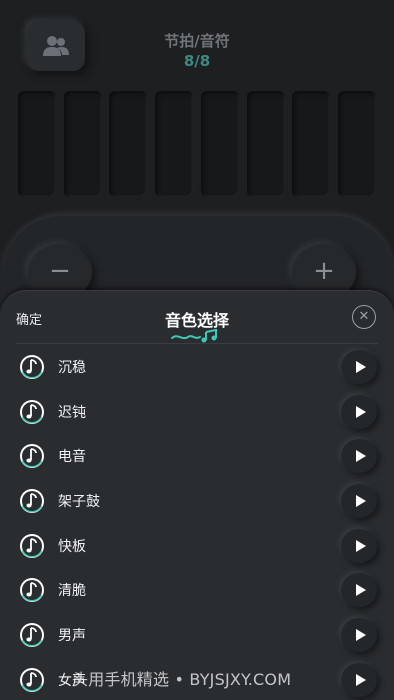  I want to click on tone-list-item: 沉稳, so click(197, 366).